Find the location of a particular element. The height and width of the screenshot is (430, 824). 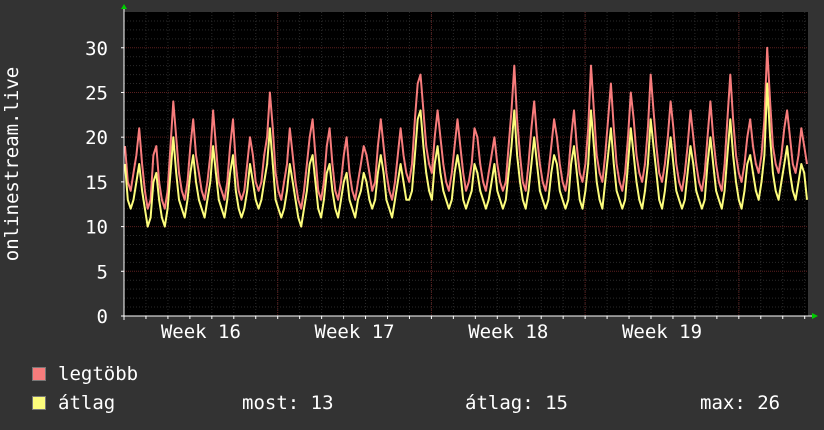

y-tick-label: 15 is located at coordinates (96, 183).